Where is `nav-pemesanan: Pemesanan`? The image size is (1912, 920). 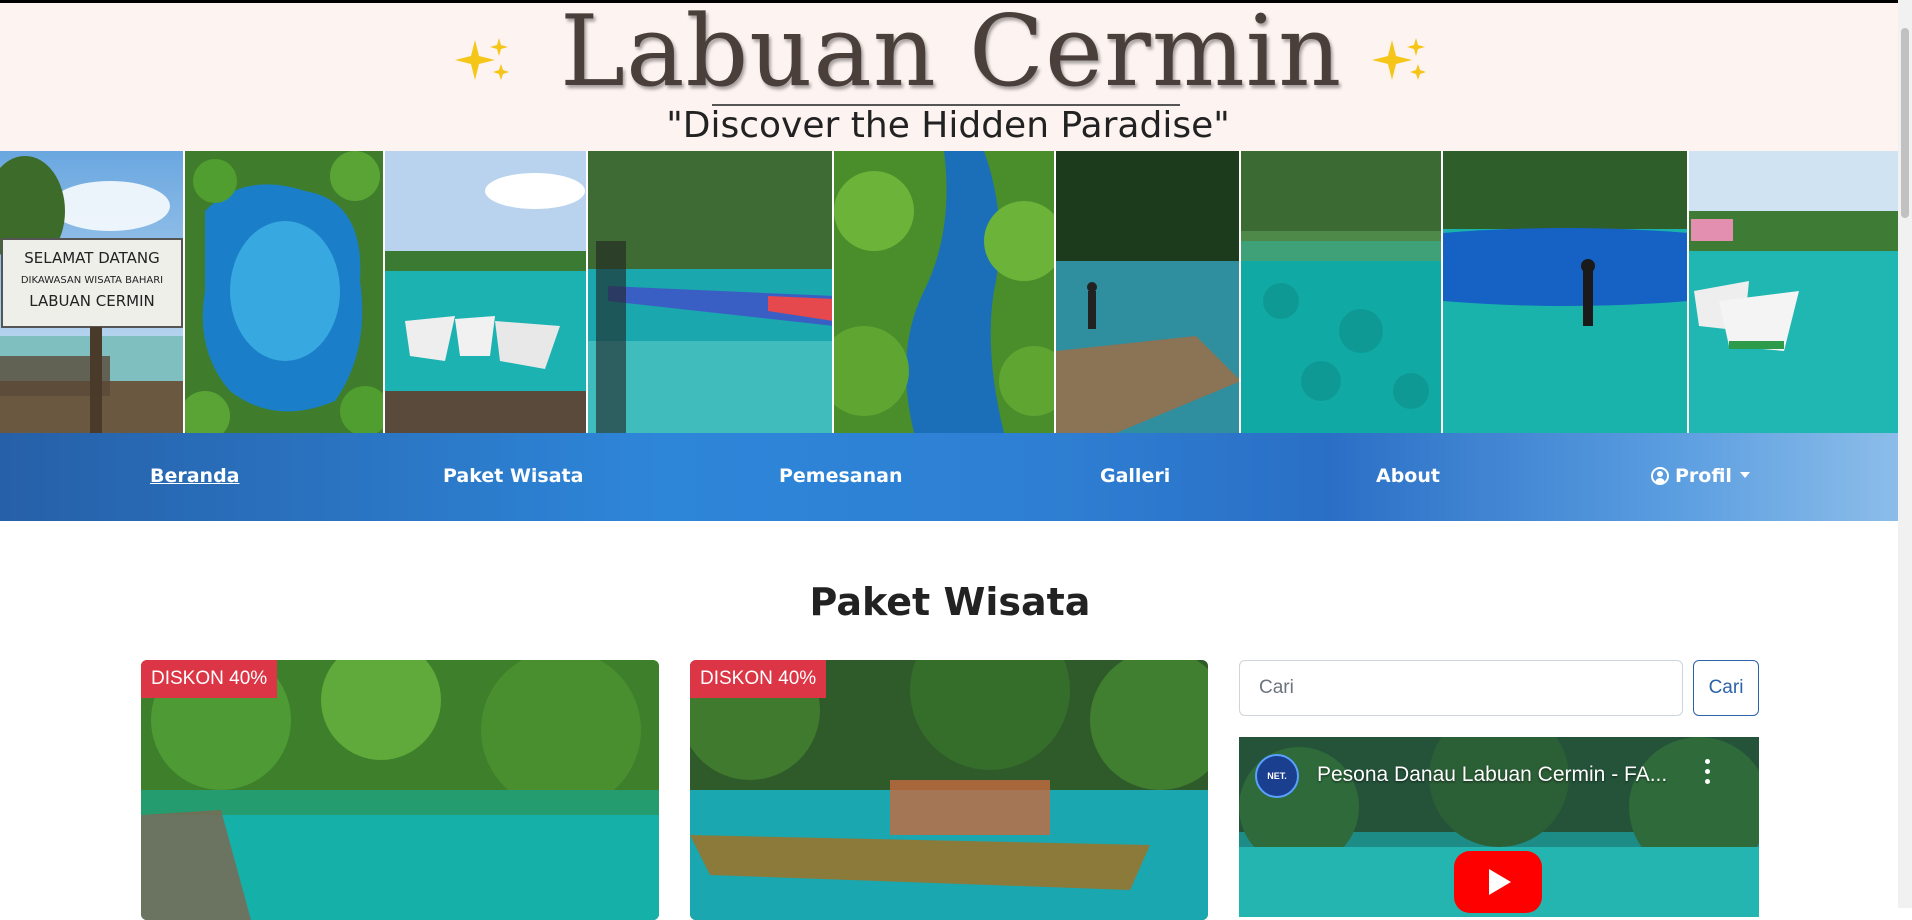 nav-pemesanan: Pemesanan is located at coordinates (841, 476).